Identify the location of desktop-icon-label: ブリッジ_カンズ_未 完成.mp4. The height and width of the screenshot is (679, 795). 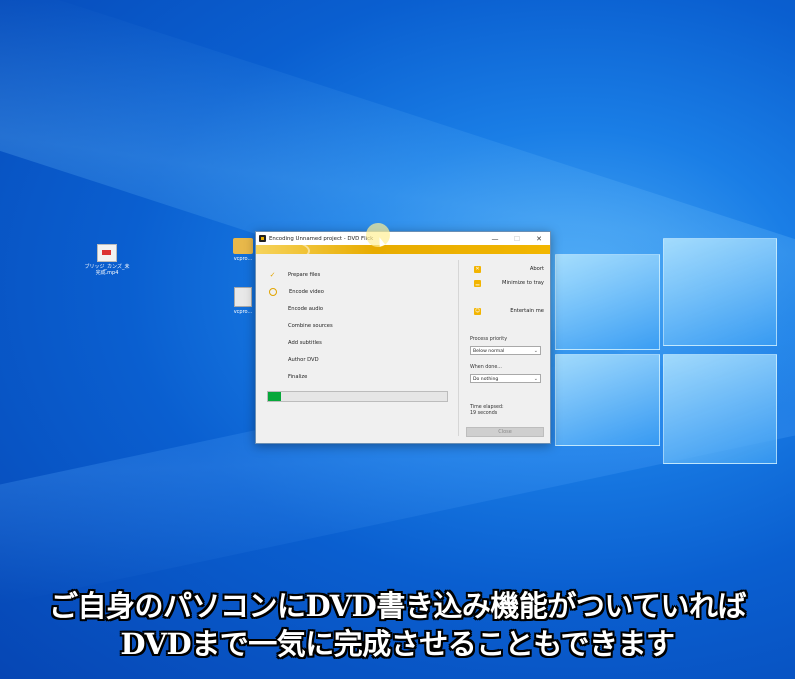
(107, 270).